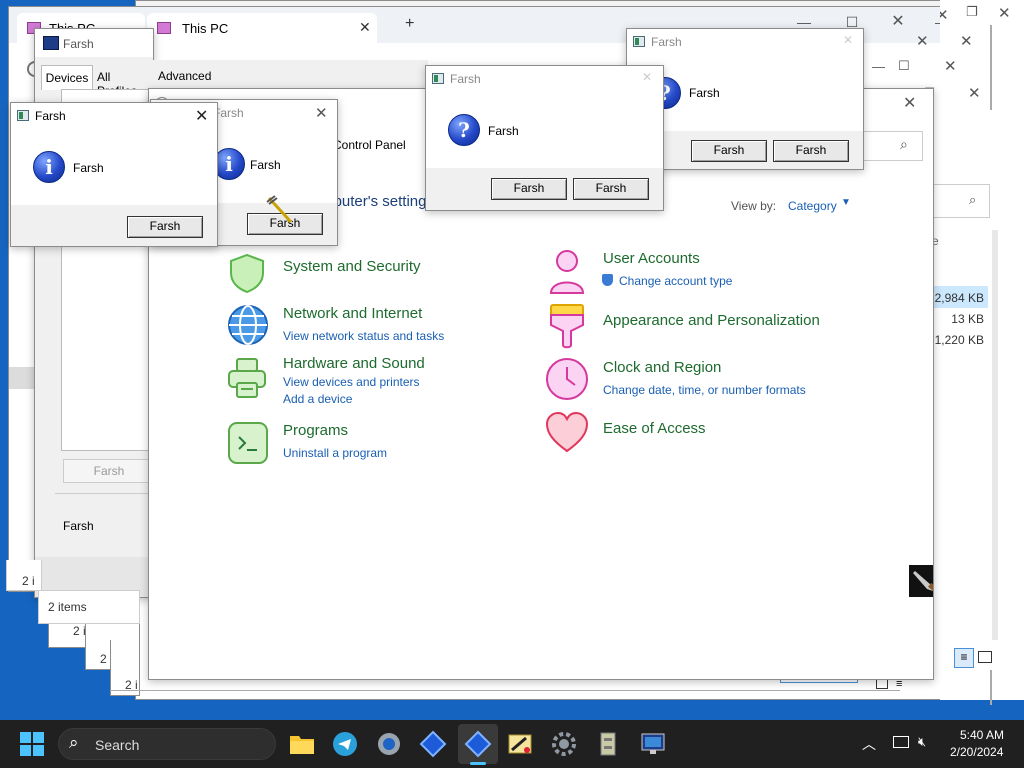  Describe the element at coordinates (520, 744) in the screenshot. I see `paint-app-icon` at that location.